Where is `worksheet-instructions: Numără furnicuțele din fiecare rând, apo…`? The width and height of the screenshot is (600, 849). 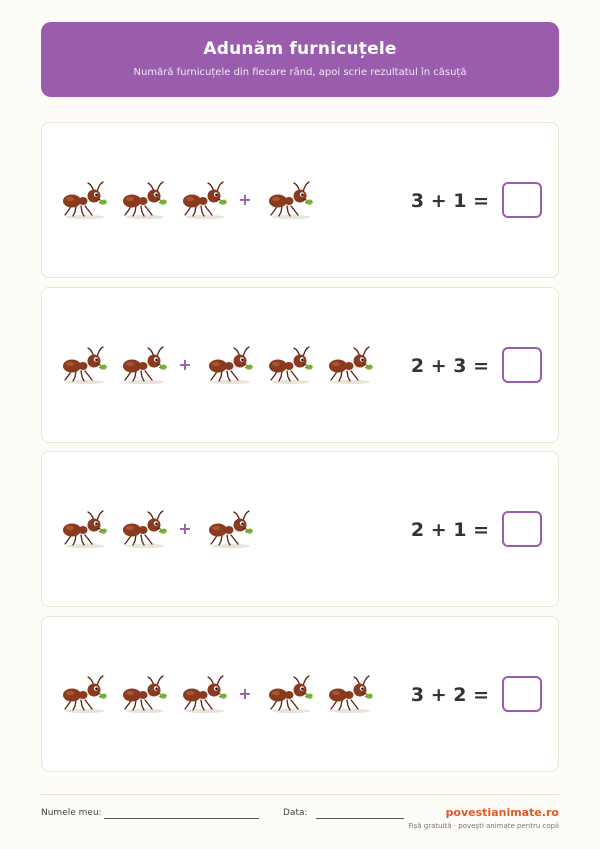 worksheet-instructions: Numără furnicuțele din fiecare rând, apo… is located at coordinates (300, 72).